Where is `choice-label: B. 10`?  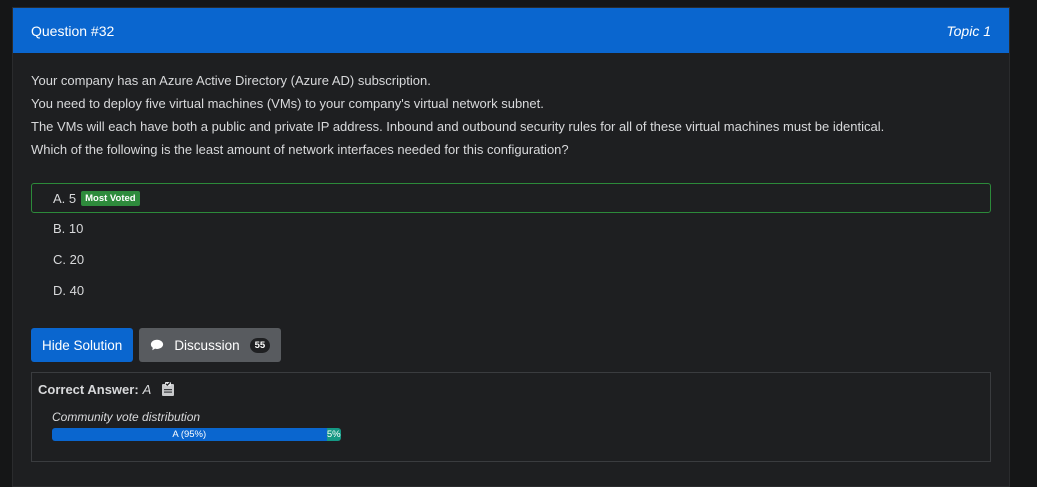 choice-label: B. 10 is located at coordinates (68, 228).